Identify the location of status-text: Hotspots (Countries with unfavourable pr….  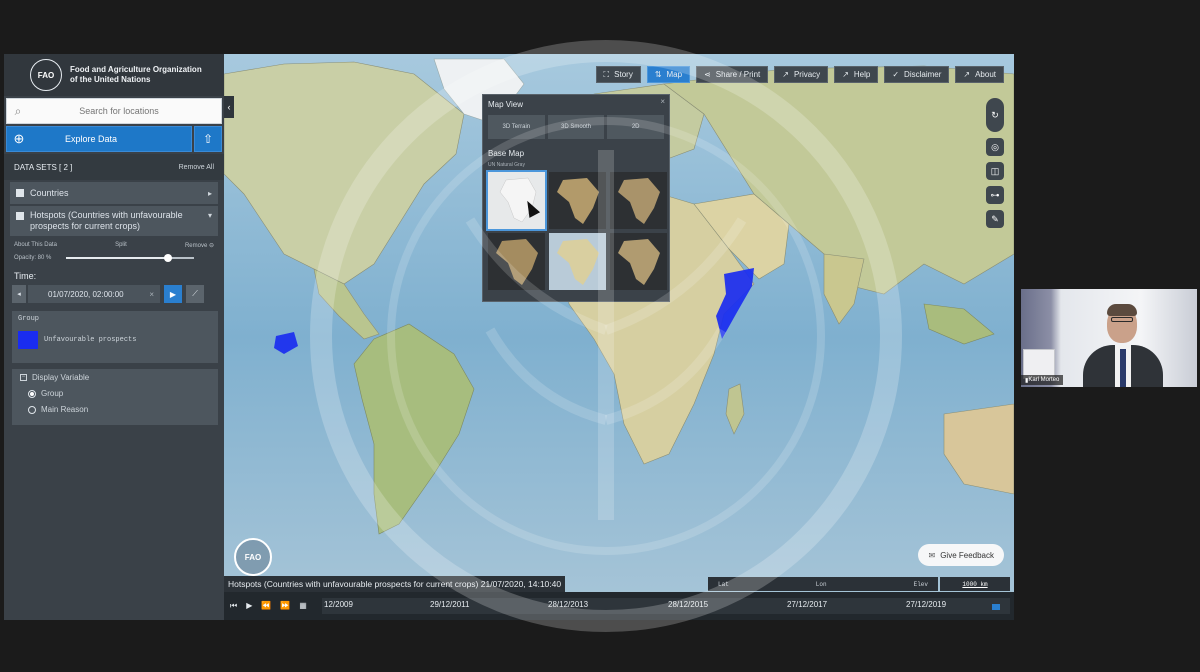
(395, 584).